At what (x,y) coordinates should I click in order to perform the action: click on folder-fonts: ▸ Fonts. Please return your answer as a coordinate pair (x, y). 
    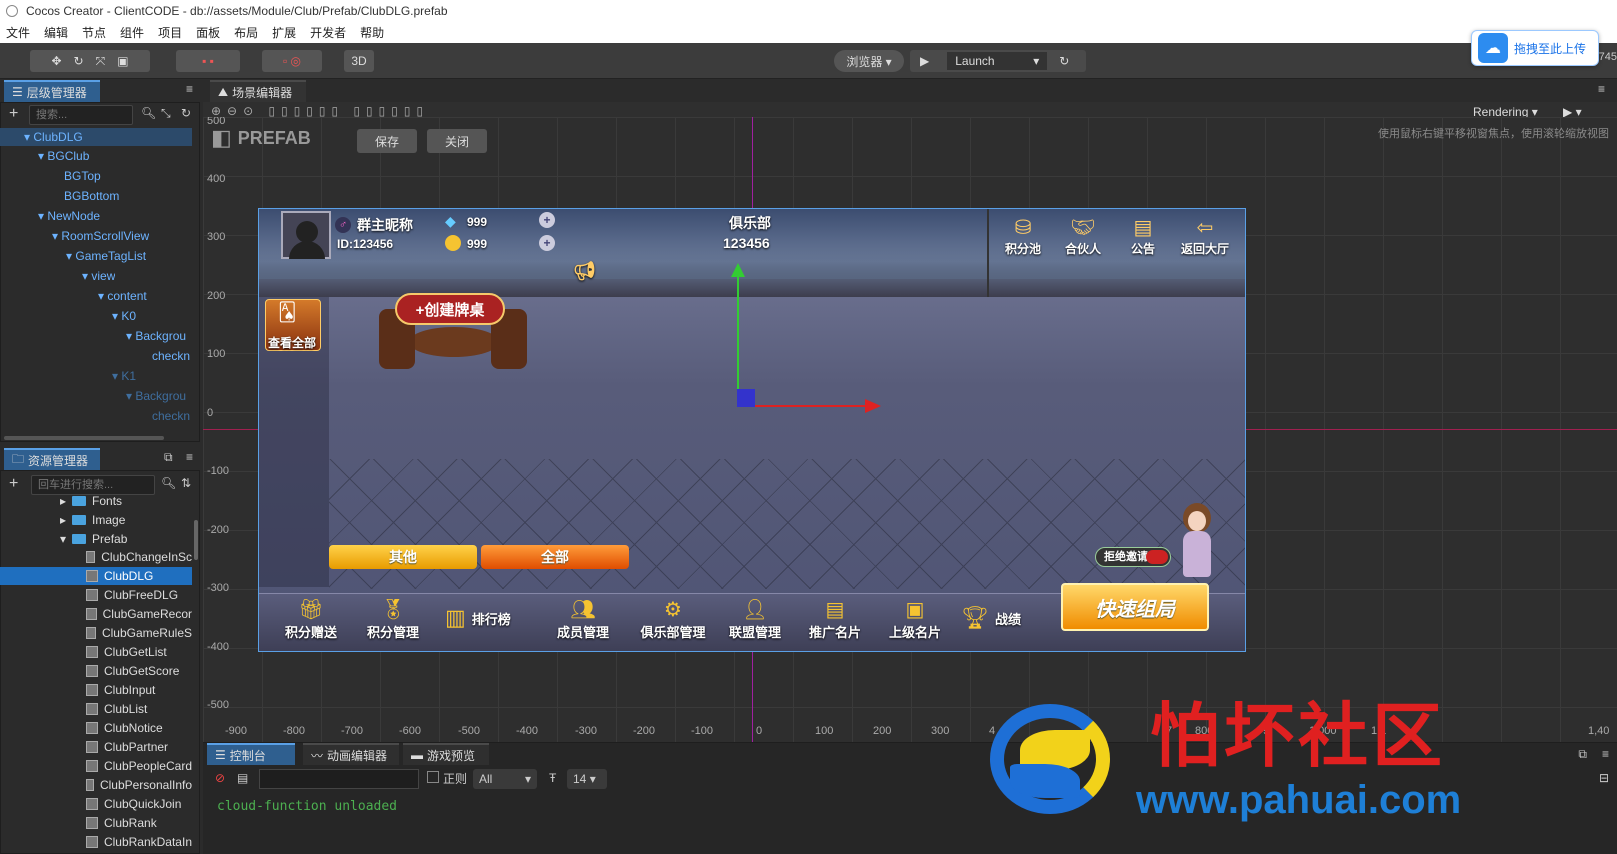
    Looking at the image, I should click on (91, 501).